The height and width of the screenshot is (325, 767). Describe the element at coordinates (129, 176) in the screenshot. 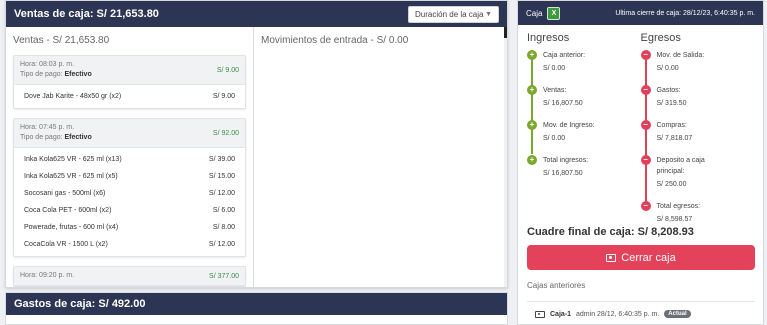

I see `sale-item: Inka Kola625 VR - 625 ml (x5) S/ 15.00` at that location.